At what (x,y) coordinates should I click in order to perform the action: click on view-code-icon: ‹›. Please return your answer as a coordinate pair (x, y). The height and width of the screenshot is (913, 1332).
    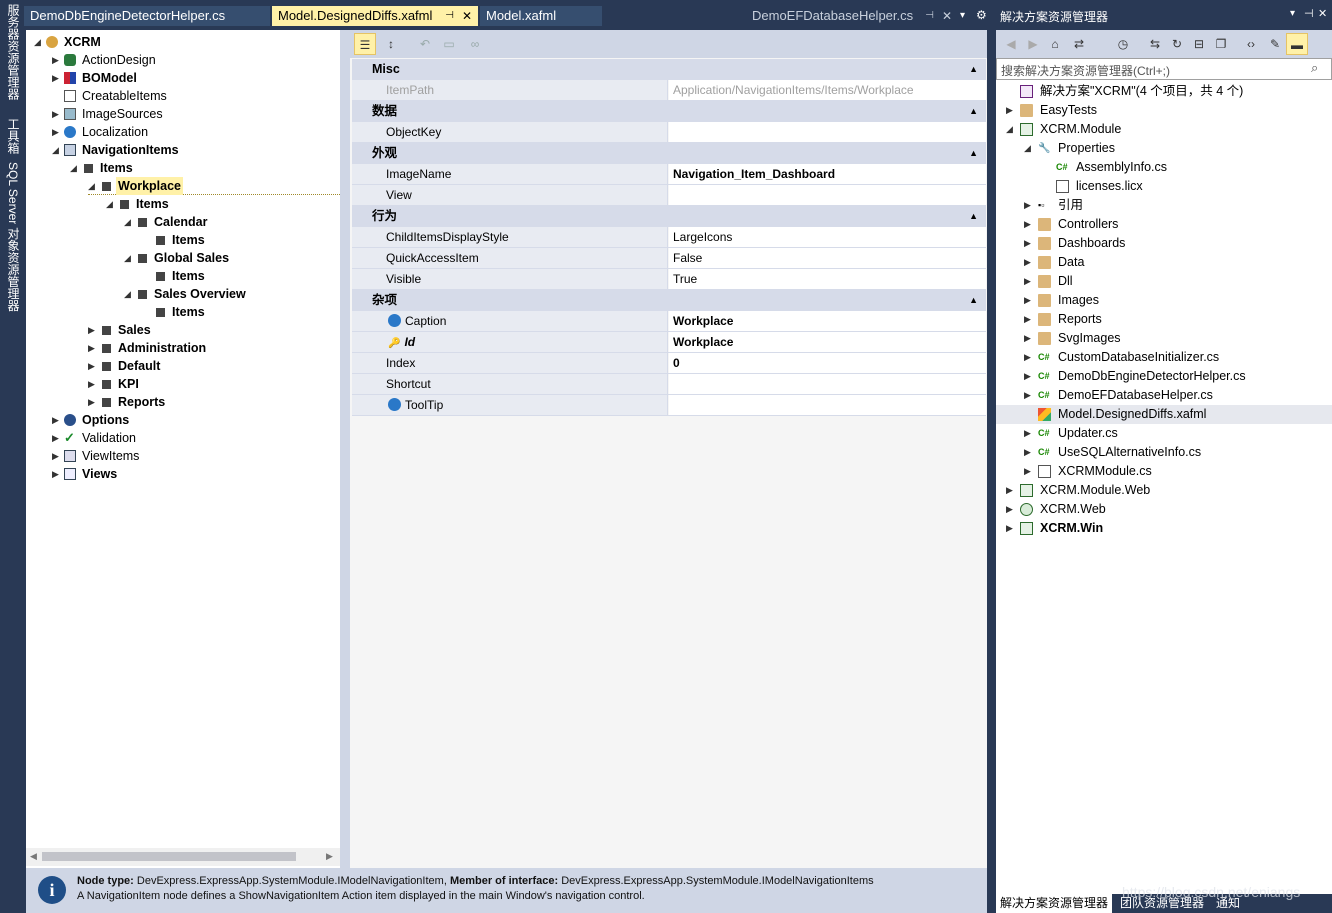
    Looking at the image, I should click on (1251, 44).